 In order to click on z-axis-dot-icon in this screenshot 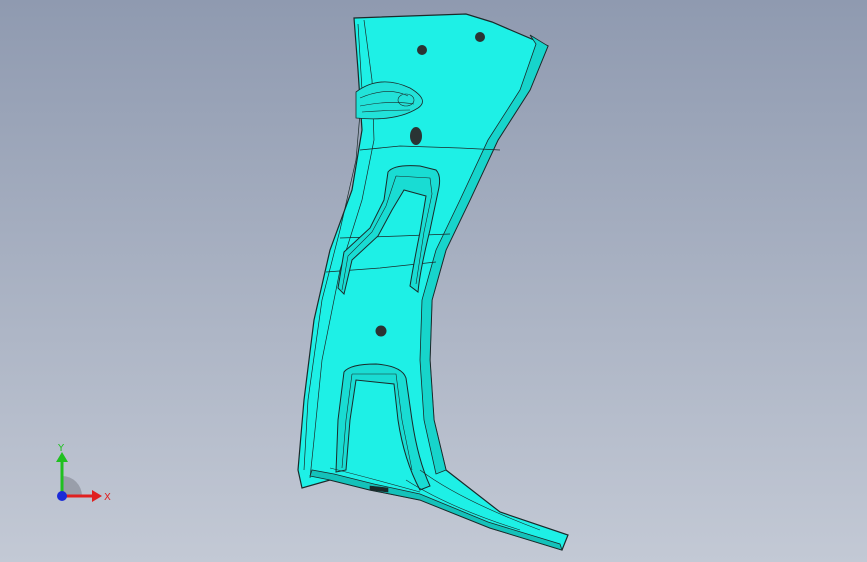, I will do `click(62, 496)`.